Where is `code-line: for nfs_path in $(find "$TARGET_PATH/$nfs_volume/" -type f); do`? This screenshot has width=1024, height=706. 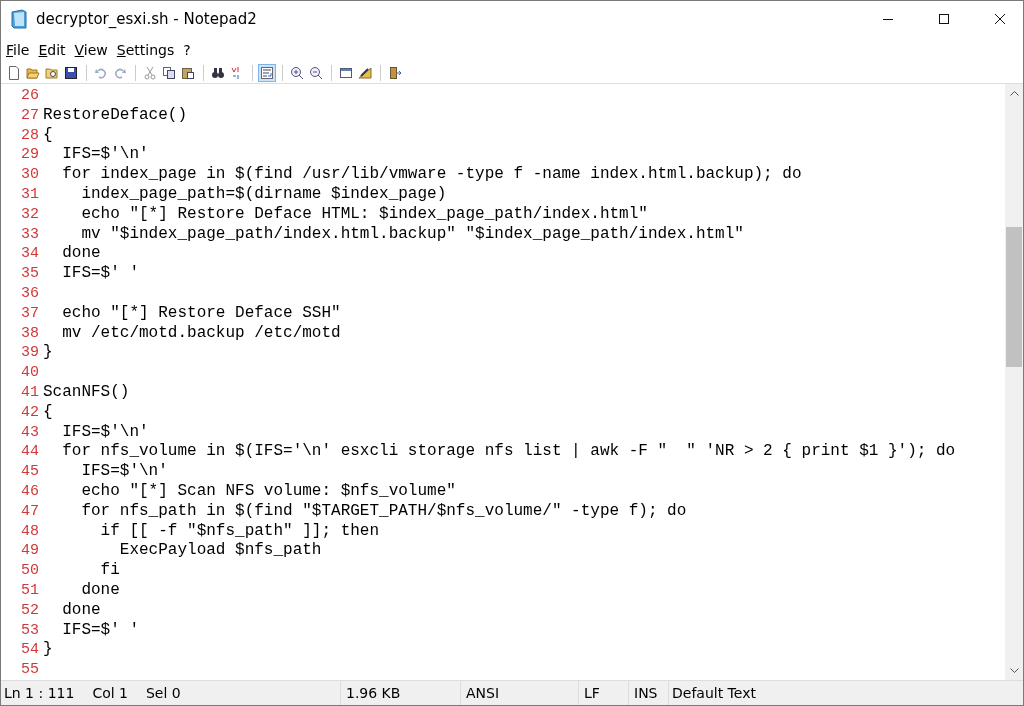 code-line: for nfs_path in $(find "$TARGET_PATH/$nfs_volume/" -type f); do is located at coordinates (383, 511).